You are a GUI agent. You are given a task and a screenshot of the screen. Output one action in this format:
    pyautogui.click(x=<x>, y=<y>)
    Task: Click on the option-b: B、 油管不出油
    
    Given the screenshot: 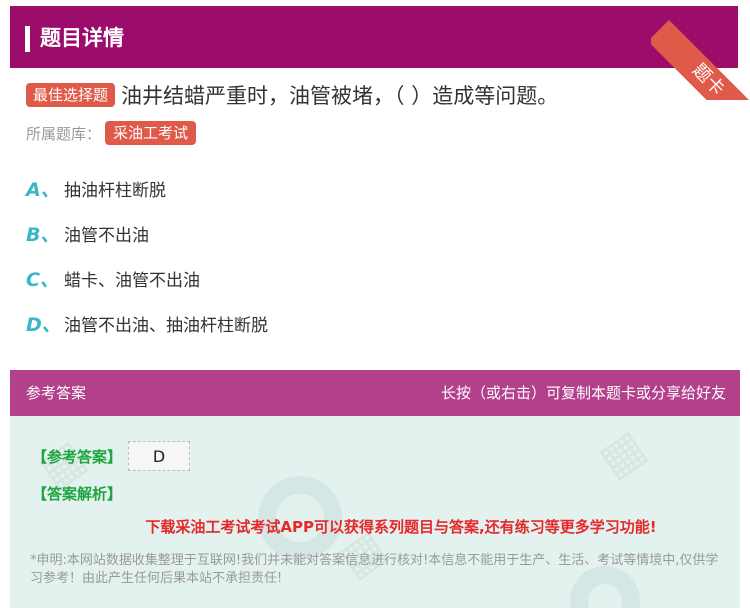 What is the action you would take?
    pyautogui.click(x=87, y=233)
    